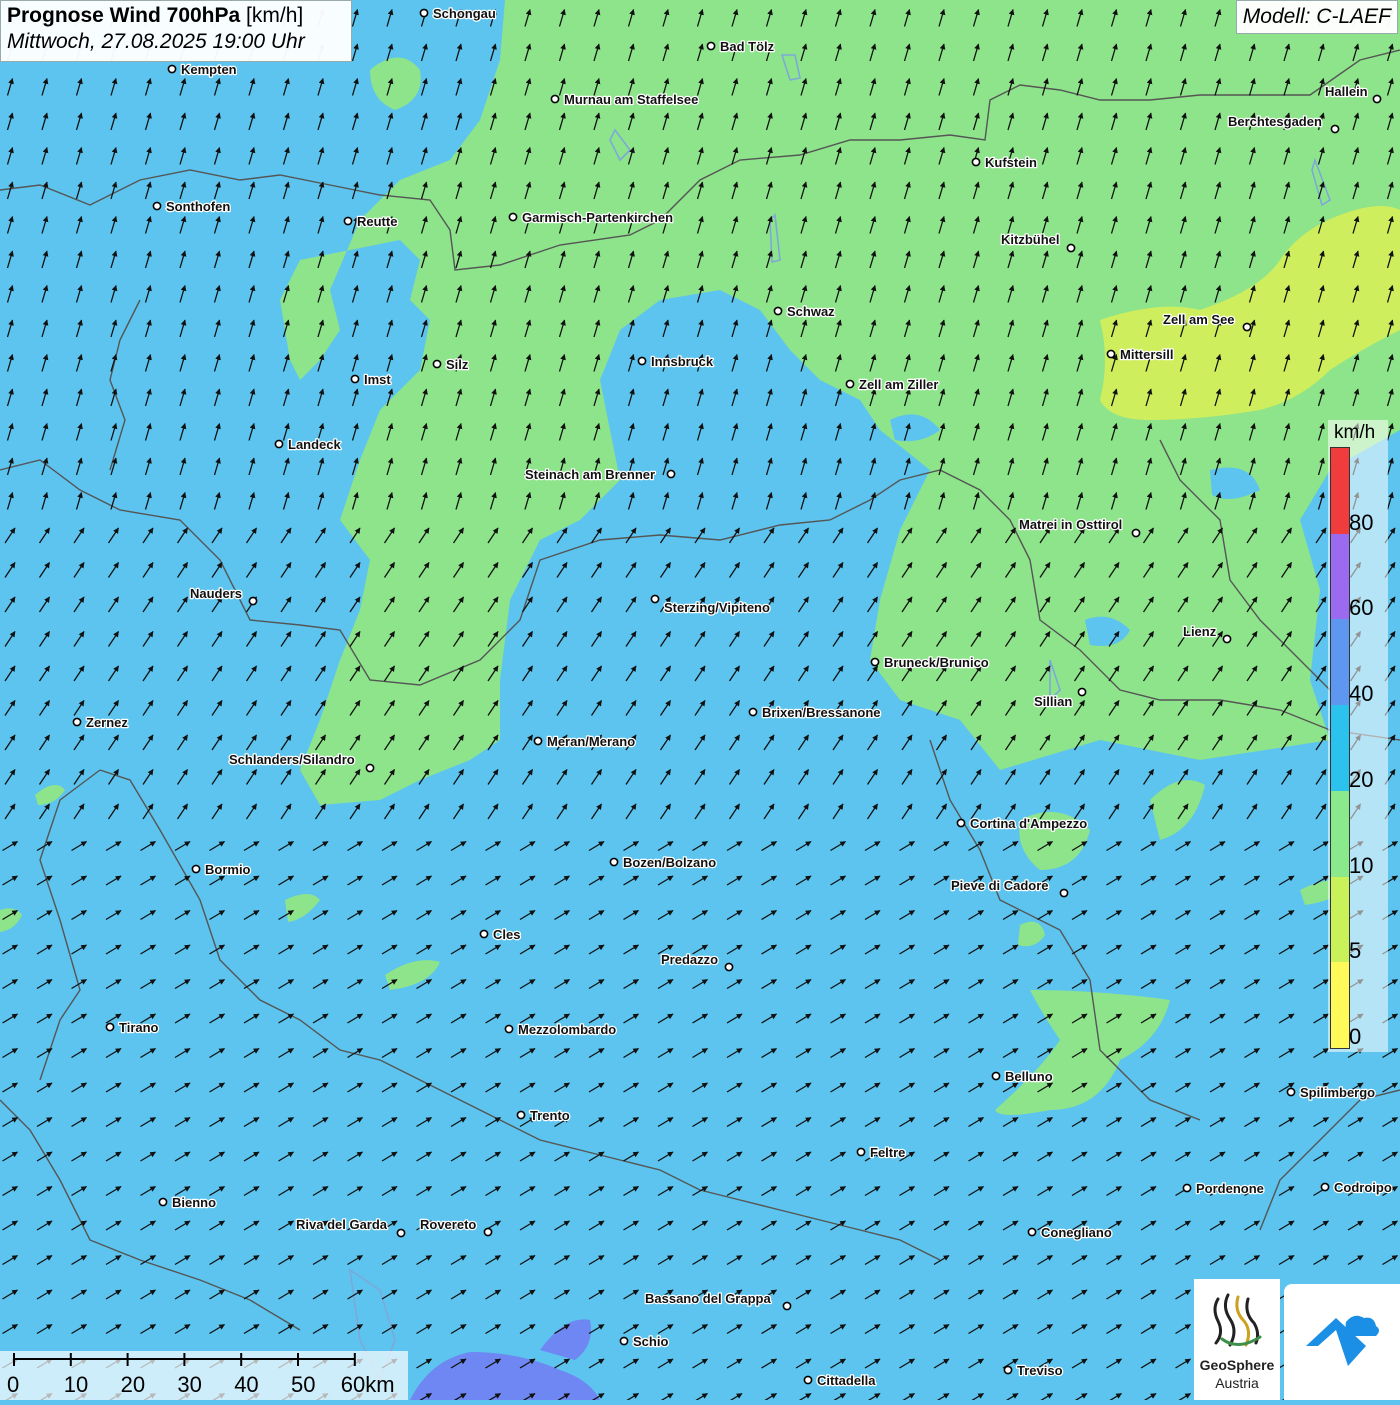  I want to click on model-label: Modell: C-LAEF, so click(1316, 17).